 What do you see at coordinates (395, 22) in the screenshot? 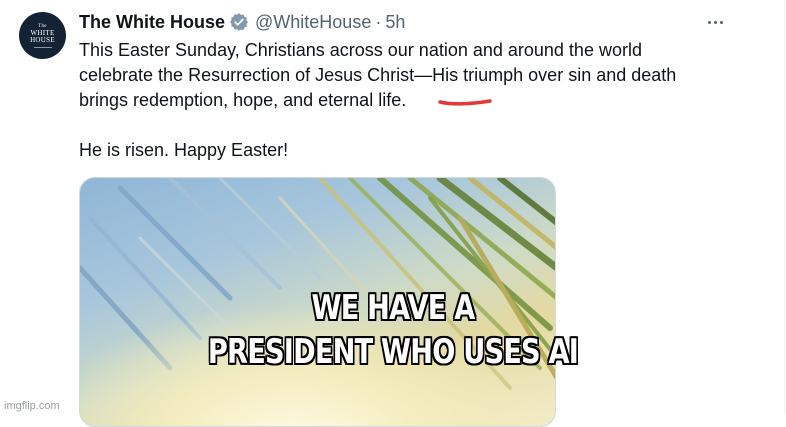
I see `timestamp: 5h` at bounding box center [395, 22].